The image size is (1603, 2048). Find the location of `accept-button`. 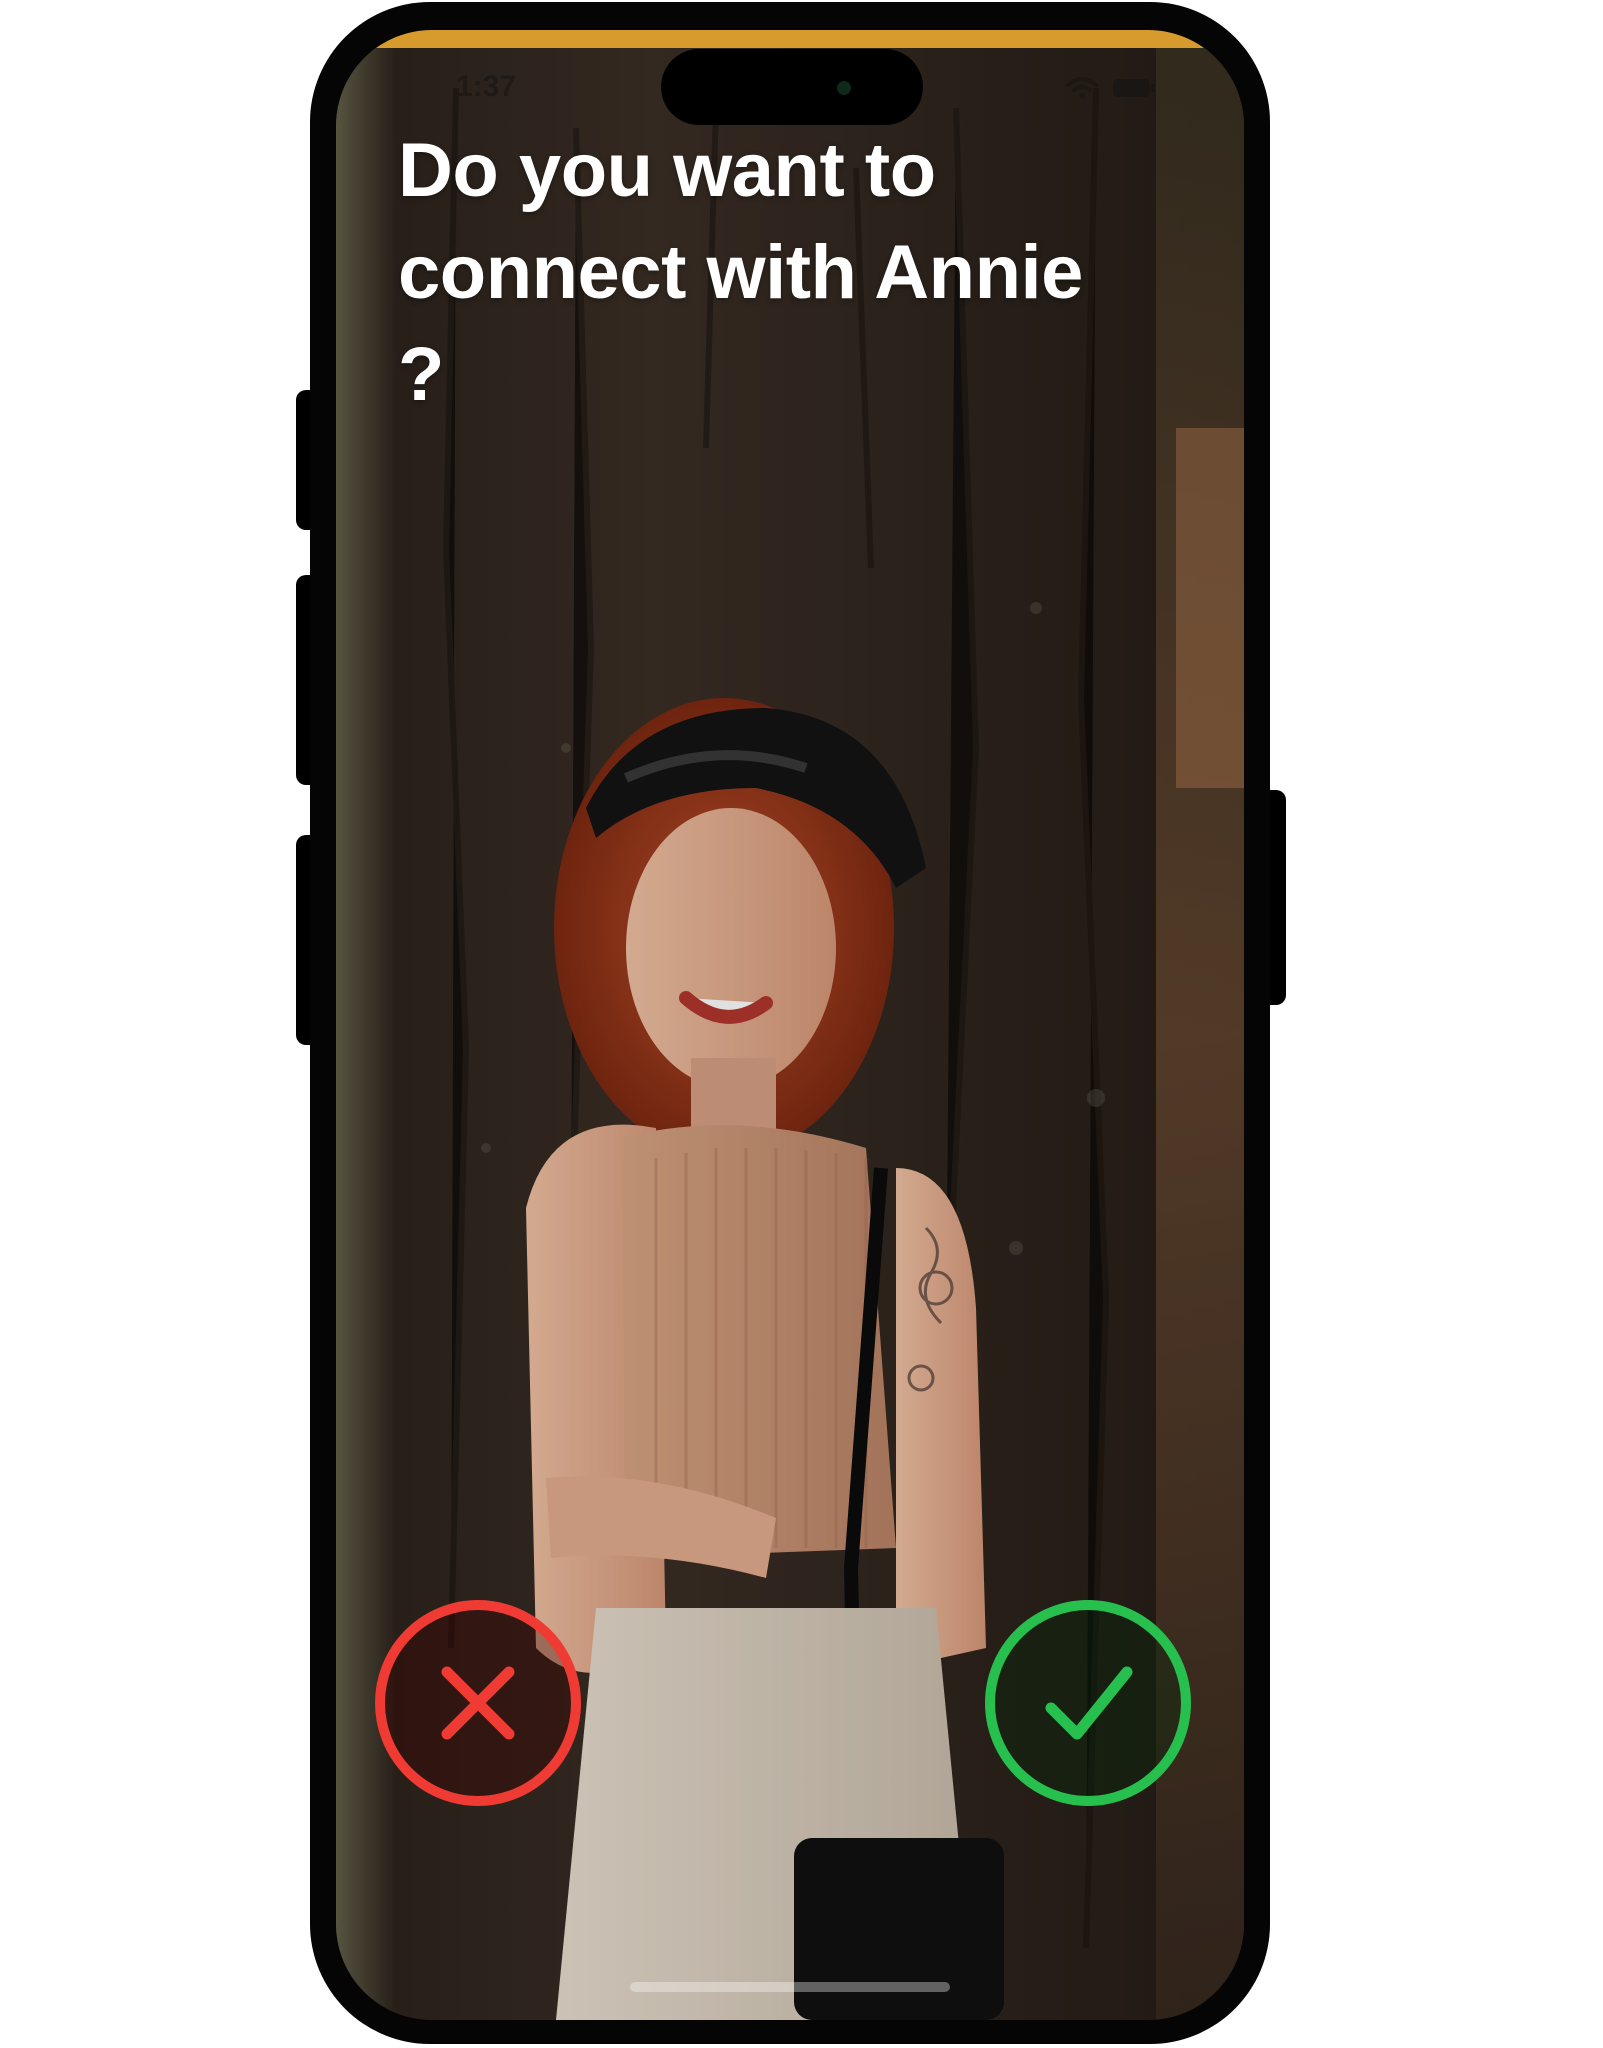

accept-button is located at coordinates (1088, 1703).